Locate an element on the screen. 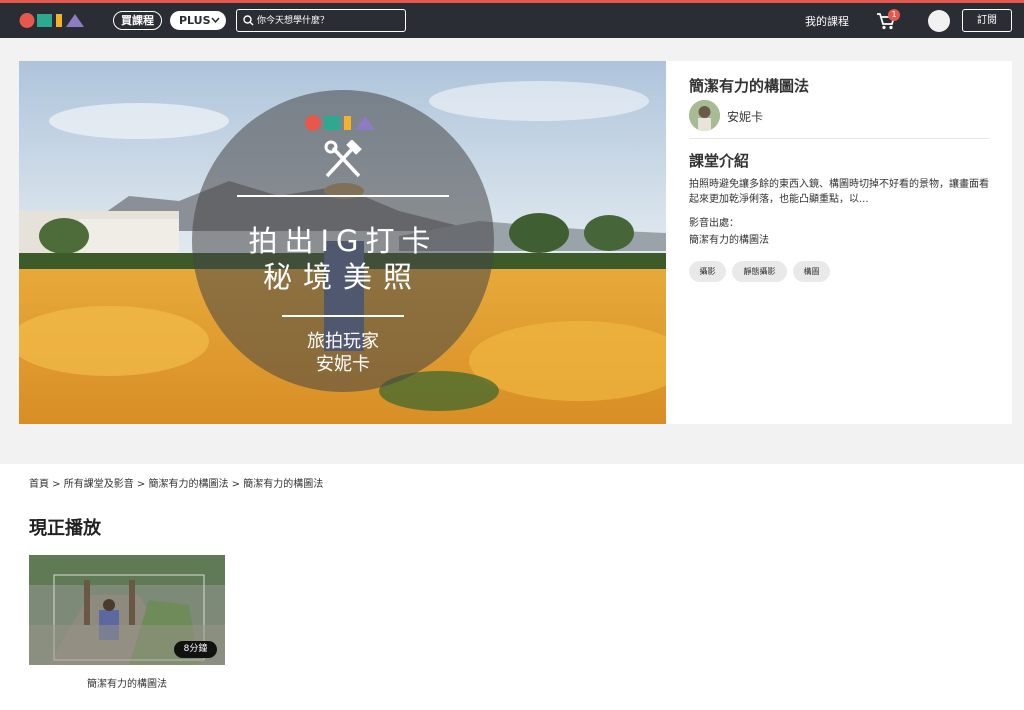 This screenshot has width=1024, height=710. plus-dropdown: PLUS is located at coordinates (198, 20).